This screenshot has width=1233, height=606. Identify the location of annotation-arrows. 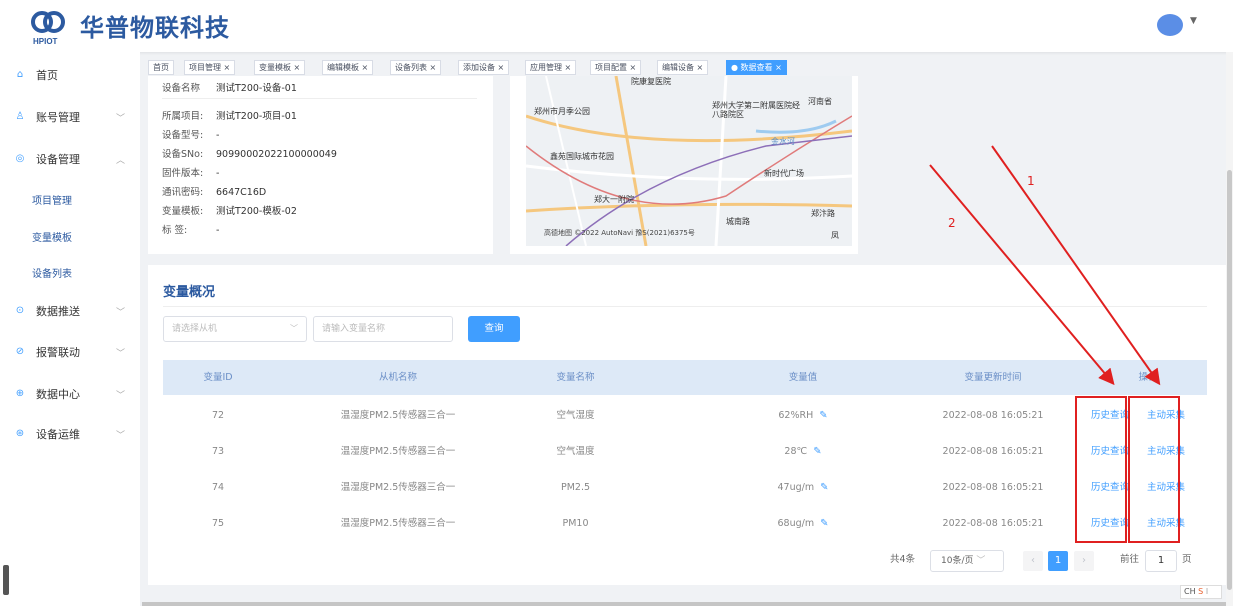
(1045, 265).